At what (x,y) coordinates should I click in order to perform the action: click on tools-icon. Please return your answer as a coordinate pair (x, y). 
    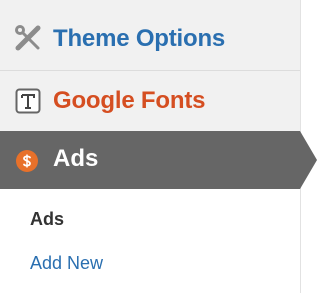
    Looking at the image, I should click on (28, 38).